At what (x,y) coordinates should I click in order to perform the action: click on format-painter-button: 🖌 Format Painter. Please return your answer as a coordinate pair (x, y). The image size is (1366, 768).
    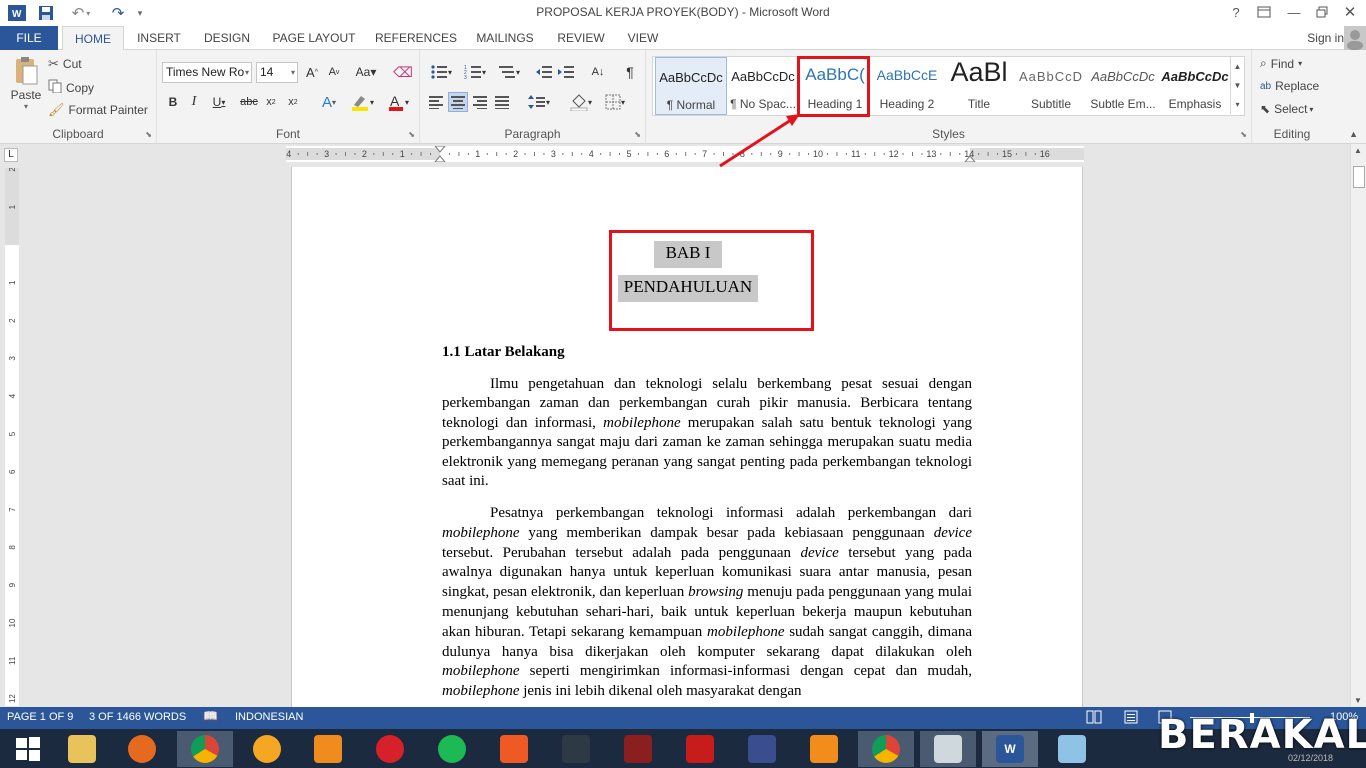
    Looking at the image, I should click on (98, 110).